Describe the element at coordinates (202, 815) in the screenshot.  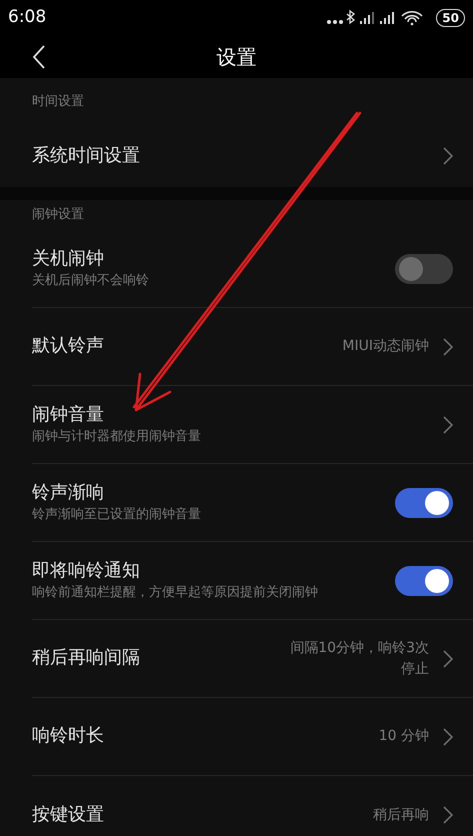
I see `row-title: 按键设置` at that location.